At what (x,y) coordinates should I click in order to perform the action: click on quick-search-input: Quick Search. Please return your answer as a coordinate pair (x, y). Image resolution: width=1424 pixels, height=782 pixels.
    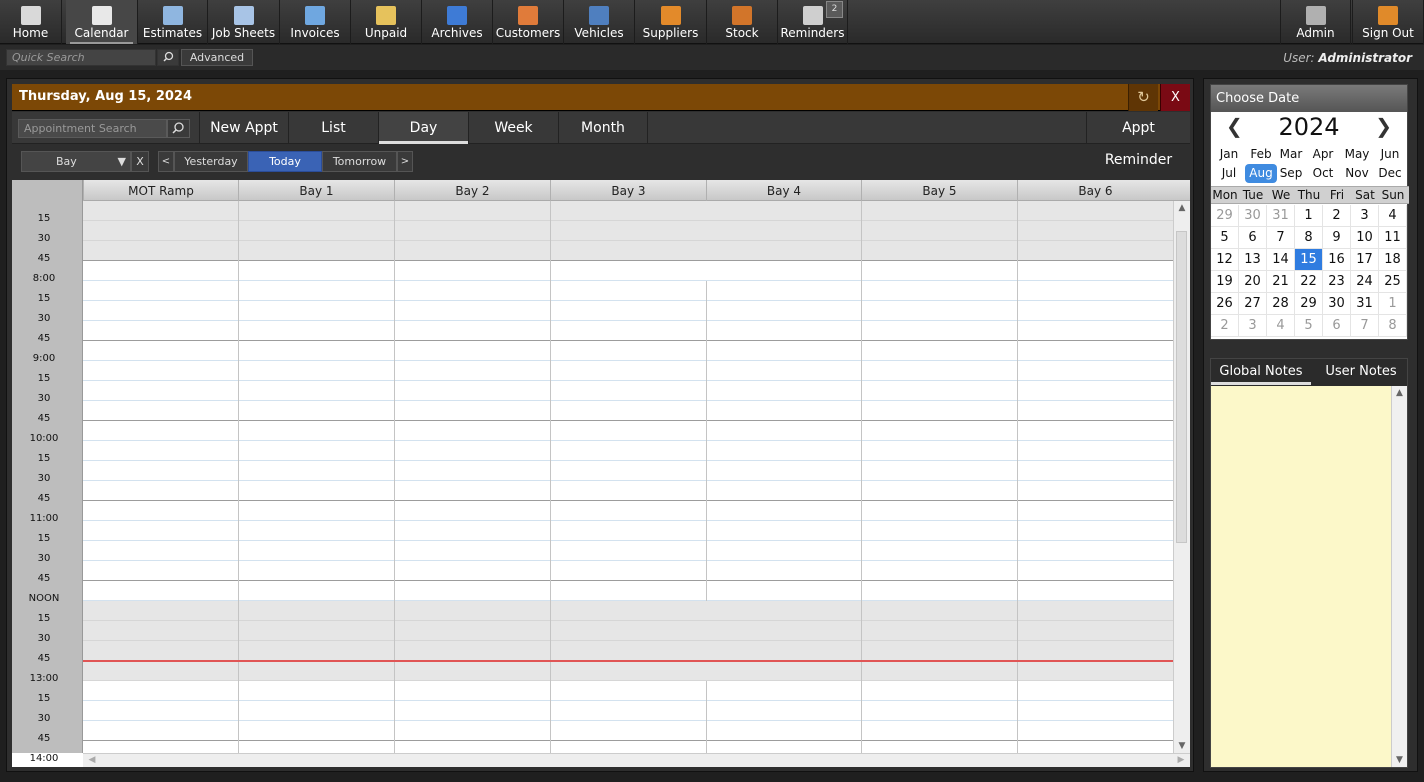
    Looking at the image, I should click on (81, 57).